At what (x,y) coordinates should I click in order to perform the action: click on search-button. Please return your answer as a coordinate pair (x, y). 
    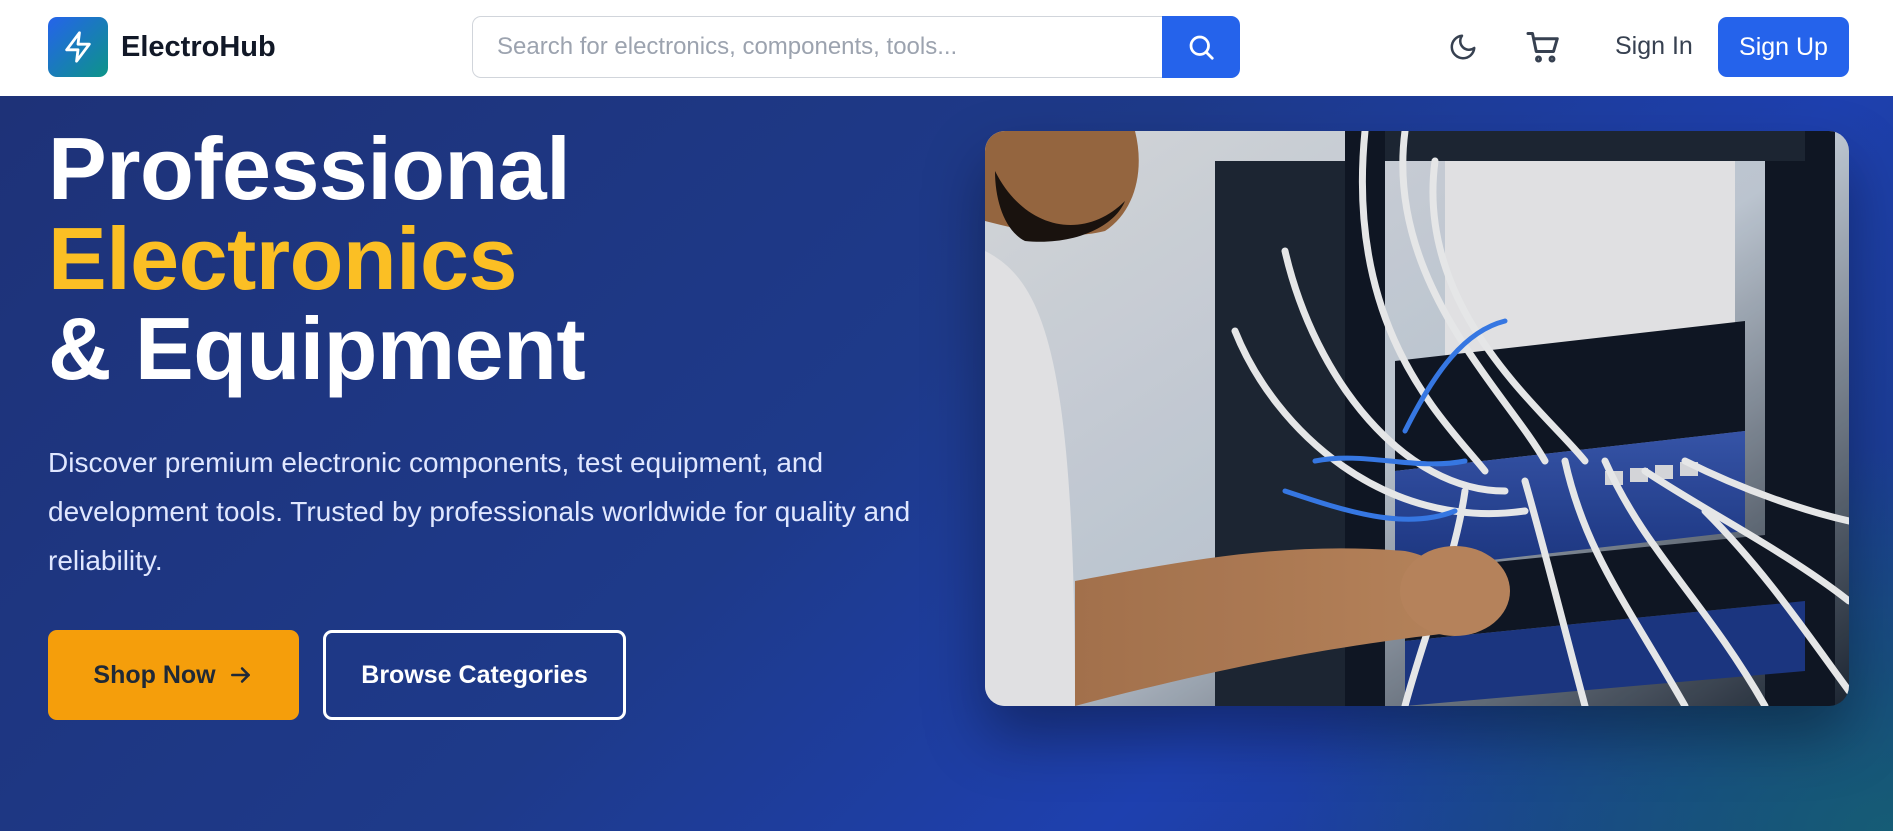
    Looking at the image, I should click on (1201, 47).